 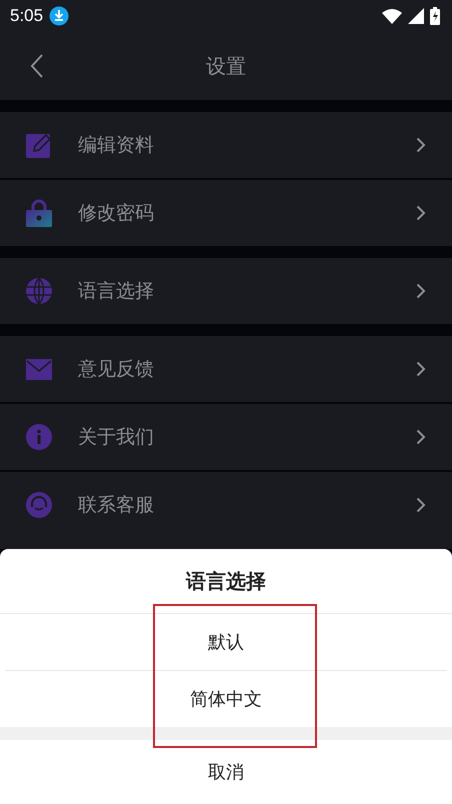 I want to click on row-label: 编辑资料, so click(x=116, y=145).